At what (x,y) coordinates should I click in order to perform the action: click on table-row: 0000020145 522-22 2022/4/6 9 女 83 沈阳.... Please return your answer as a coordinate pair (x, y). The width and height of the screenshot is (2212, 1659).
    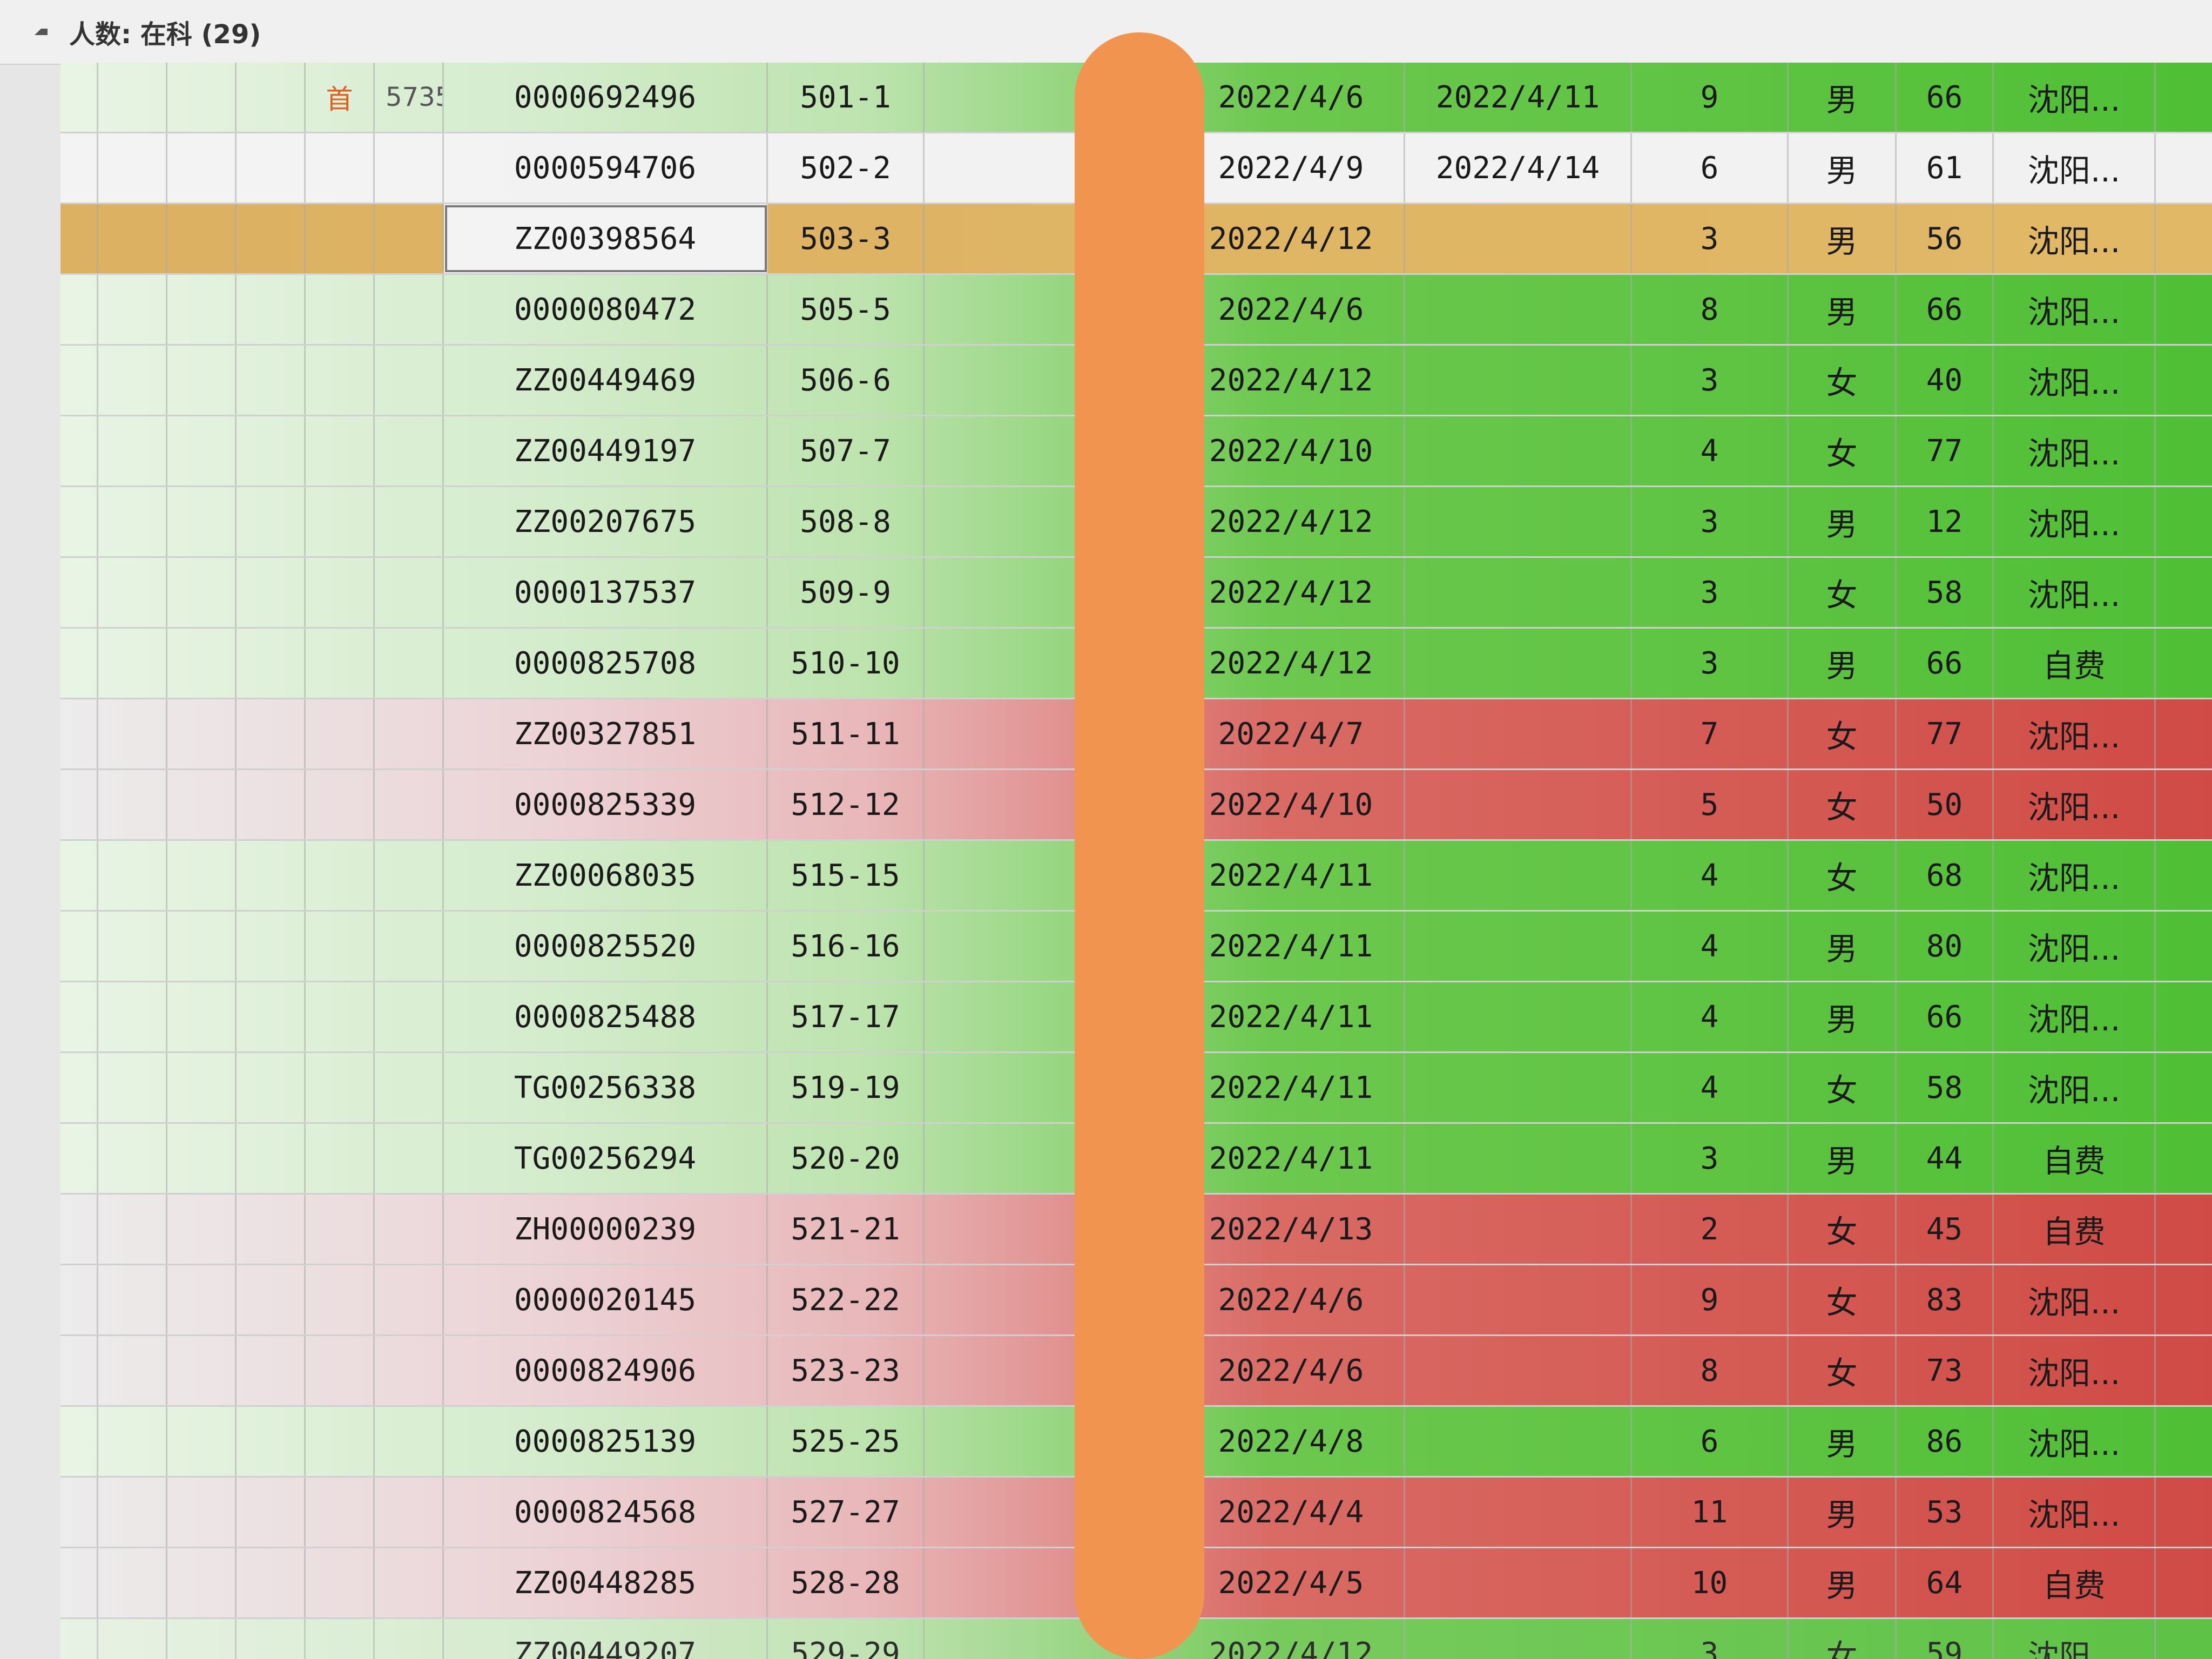
    Looking at the image, I should click on (1136, 1300).